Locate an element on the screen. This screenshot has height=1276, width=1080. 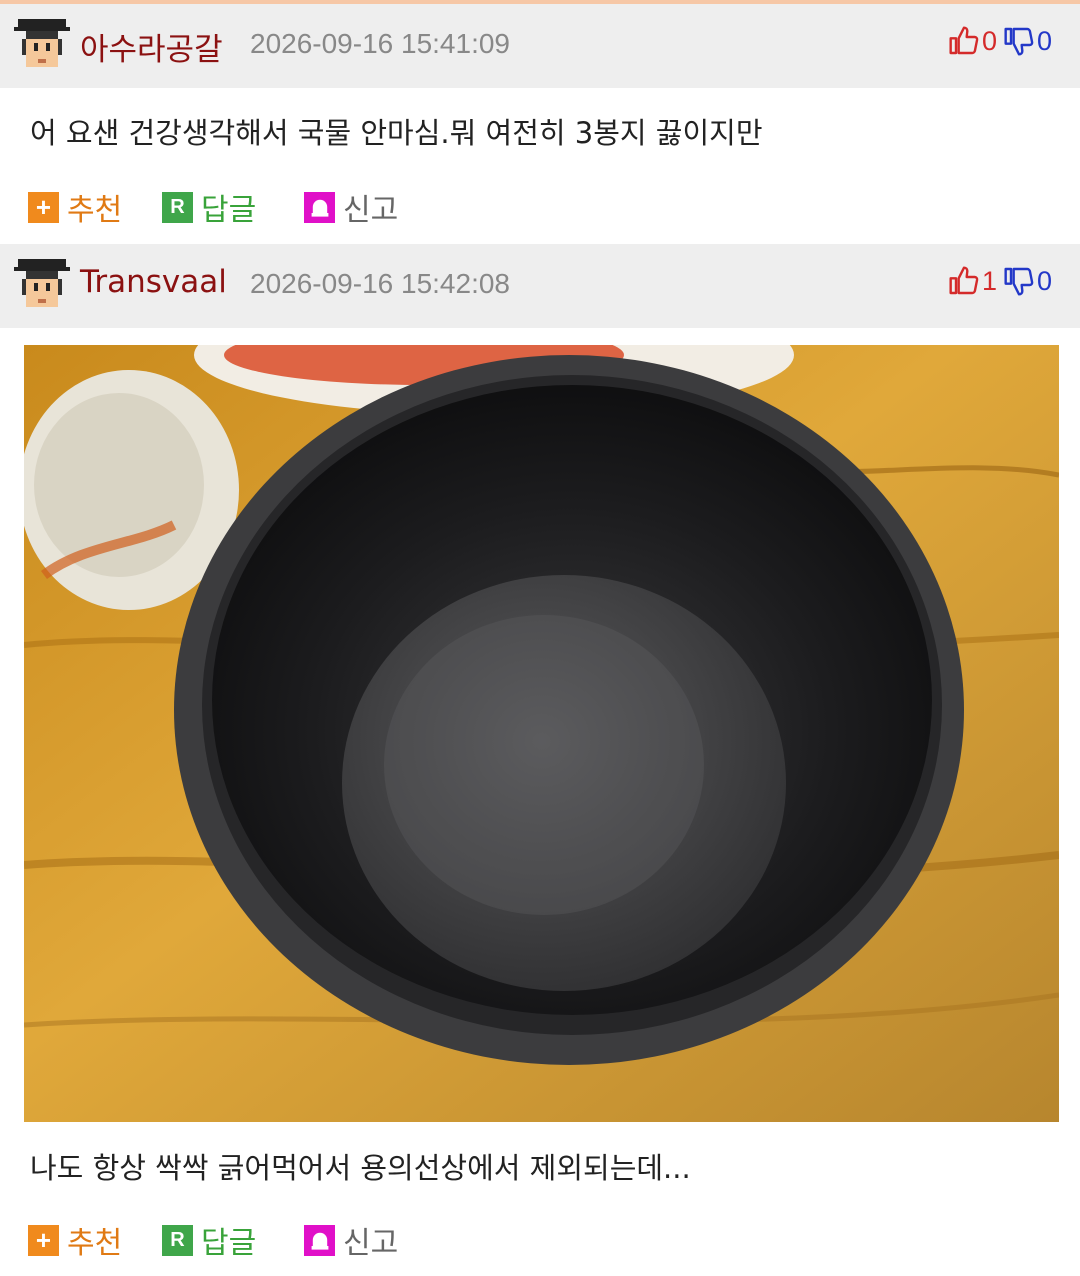
vote-group: 0 0 is located at coordinates (1000, 41).